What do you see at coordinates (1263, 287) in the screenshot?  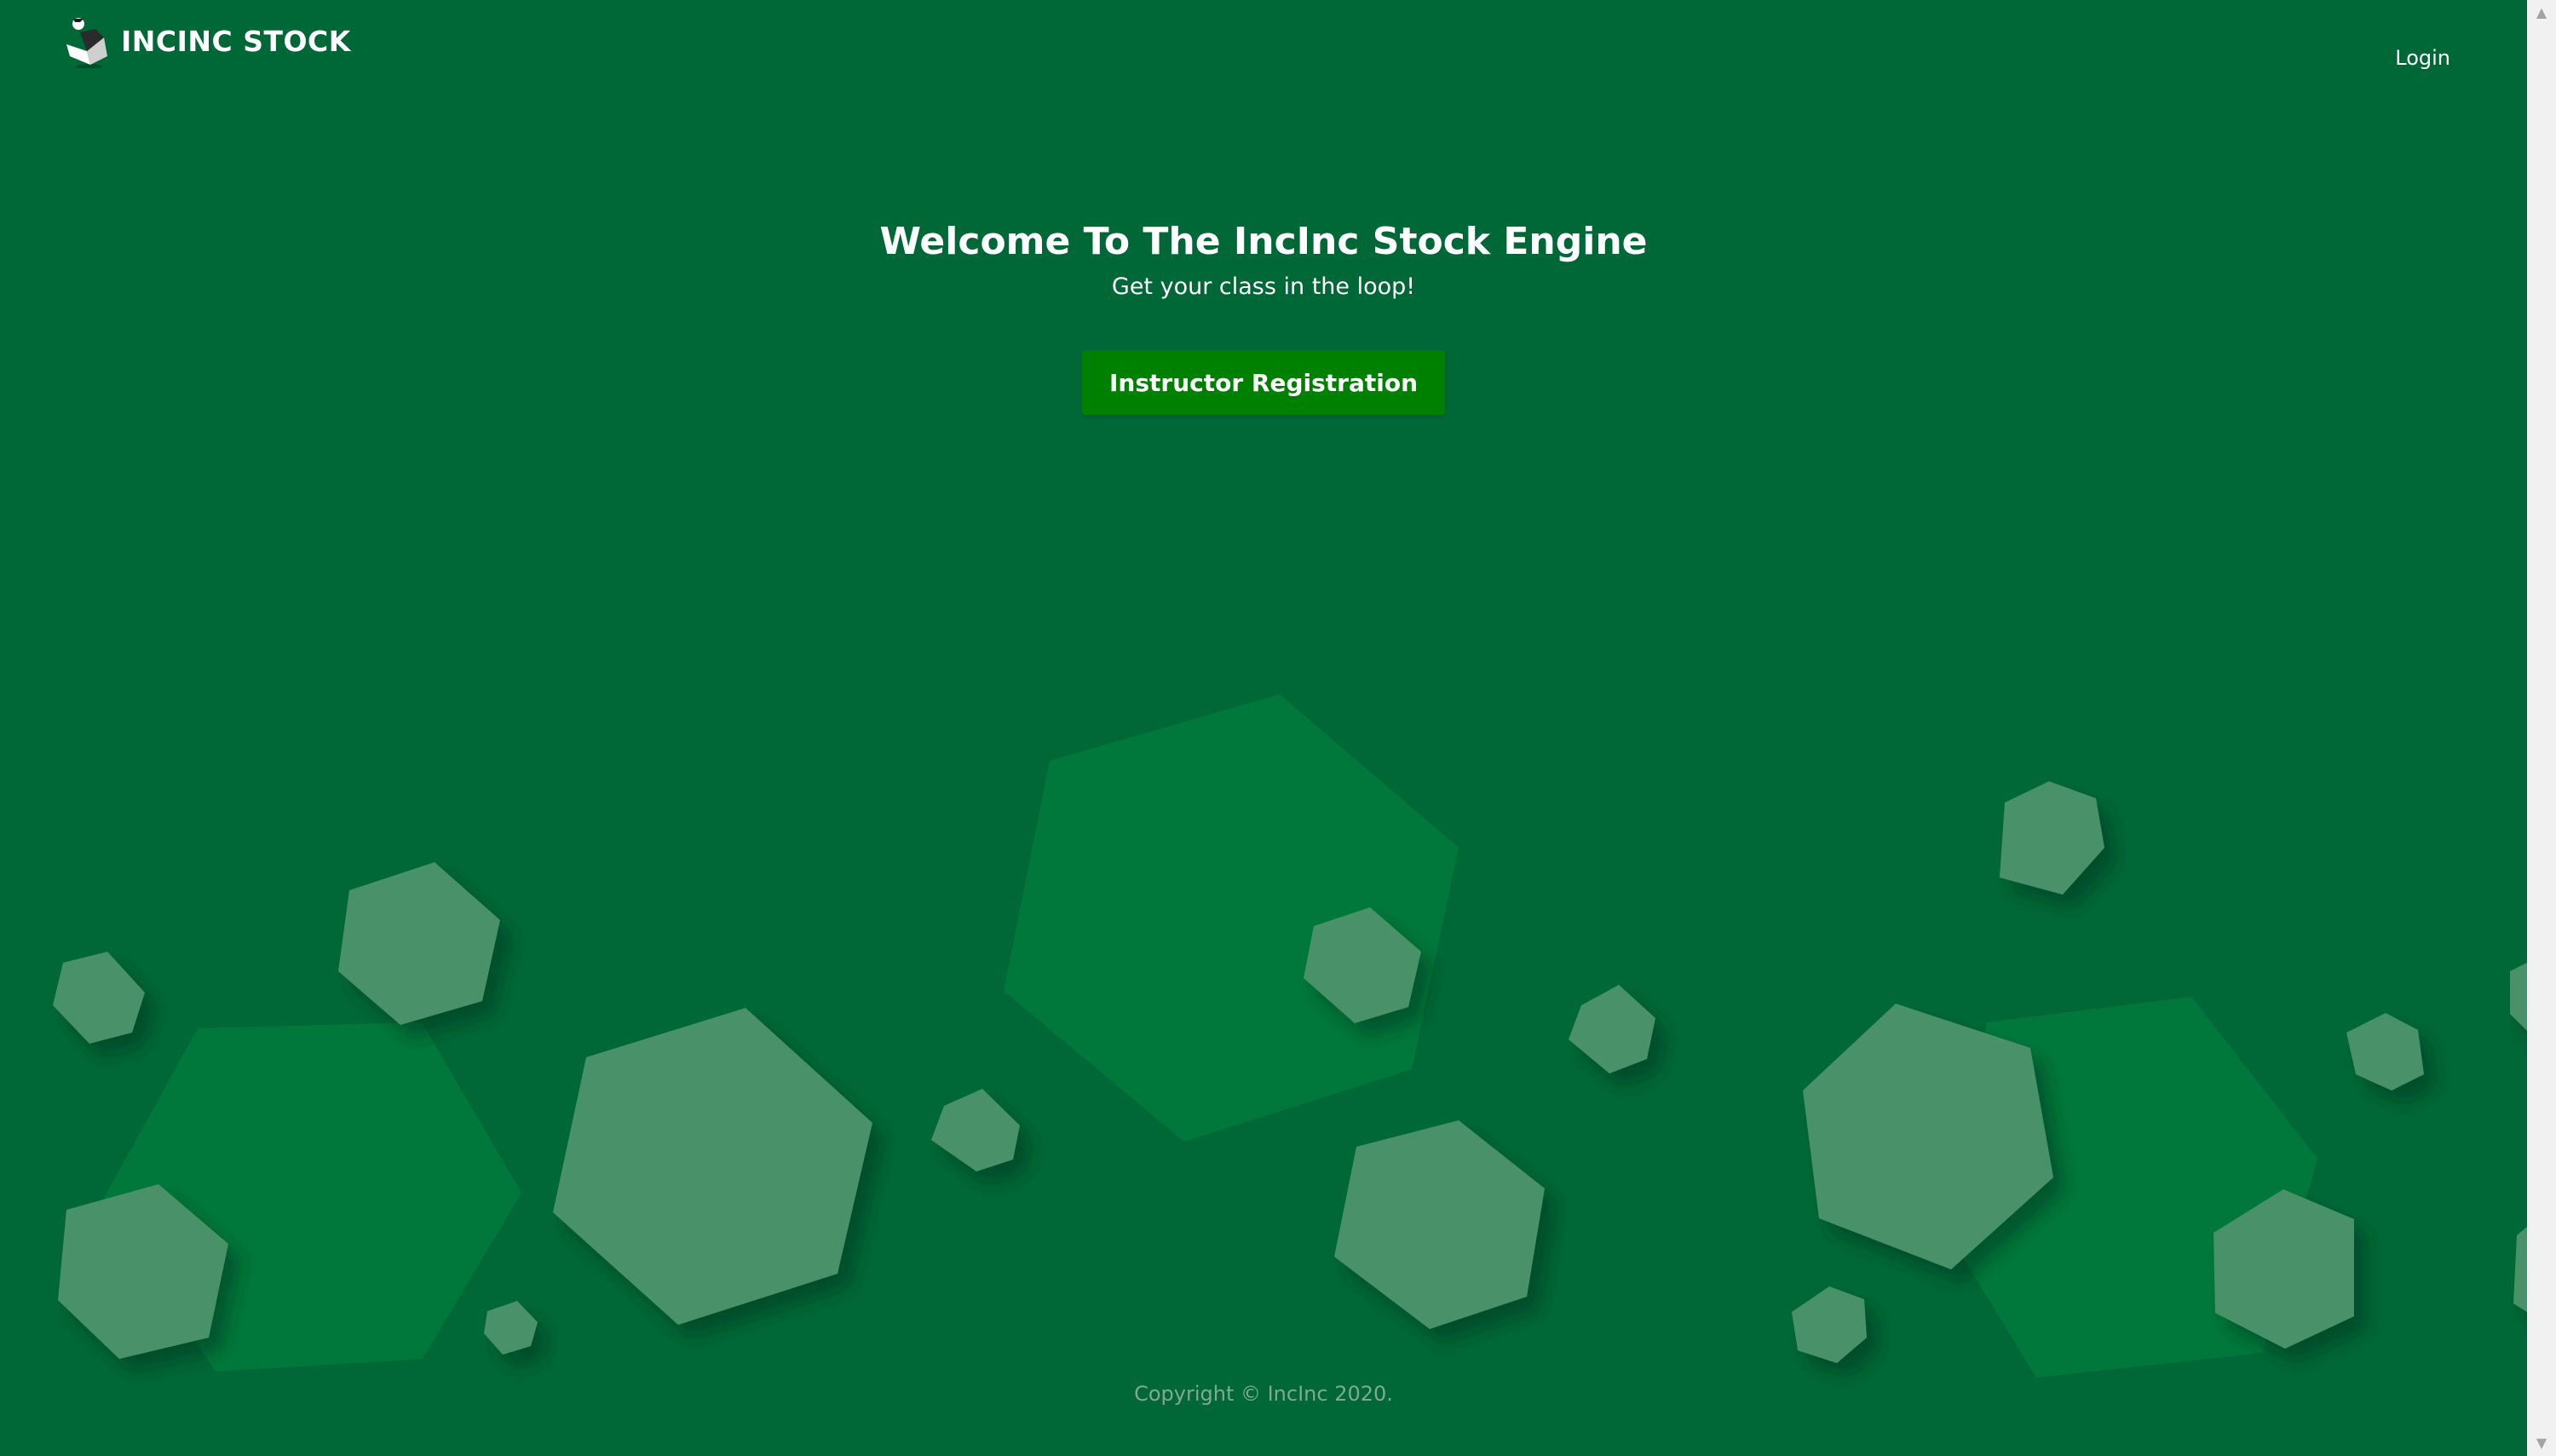 I see `hero-subtitle: Get your class in the loop!` at bounding box center [1263, 287].